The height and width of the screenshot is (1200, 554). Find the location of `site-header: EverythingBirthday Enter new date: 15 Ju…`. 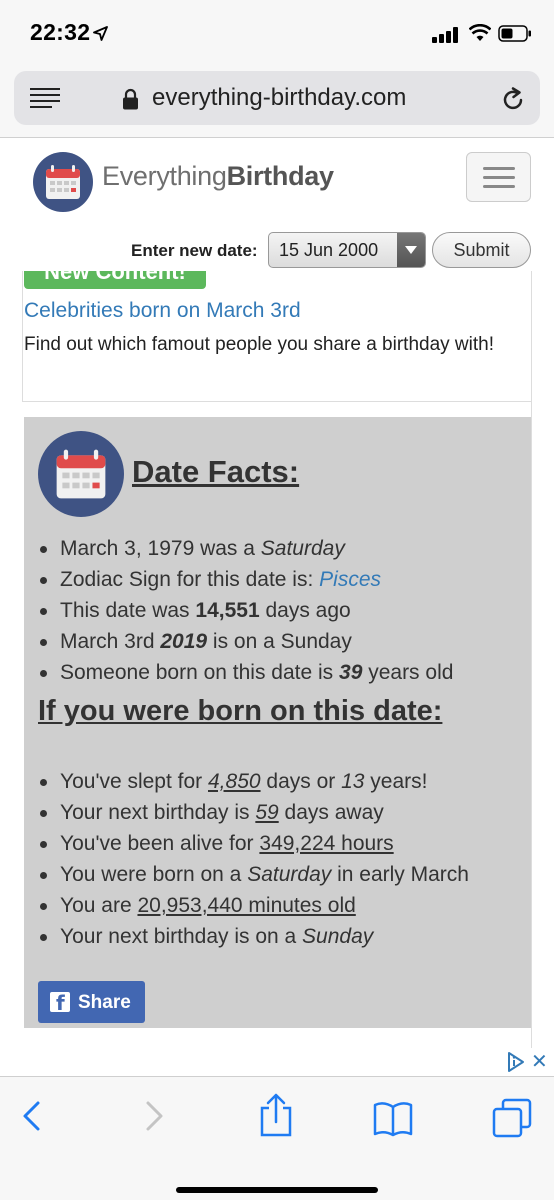

site-header: EverythingBirthday Enter new date: 15 Ju… is located at coordinates (277, 205).